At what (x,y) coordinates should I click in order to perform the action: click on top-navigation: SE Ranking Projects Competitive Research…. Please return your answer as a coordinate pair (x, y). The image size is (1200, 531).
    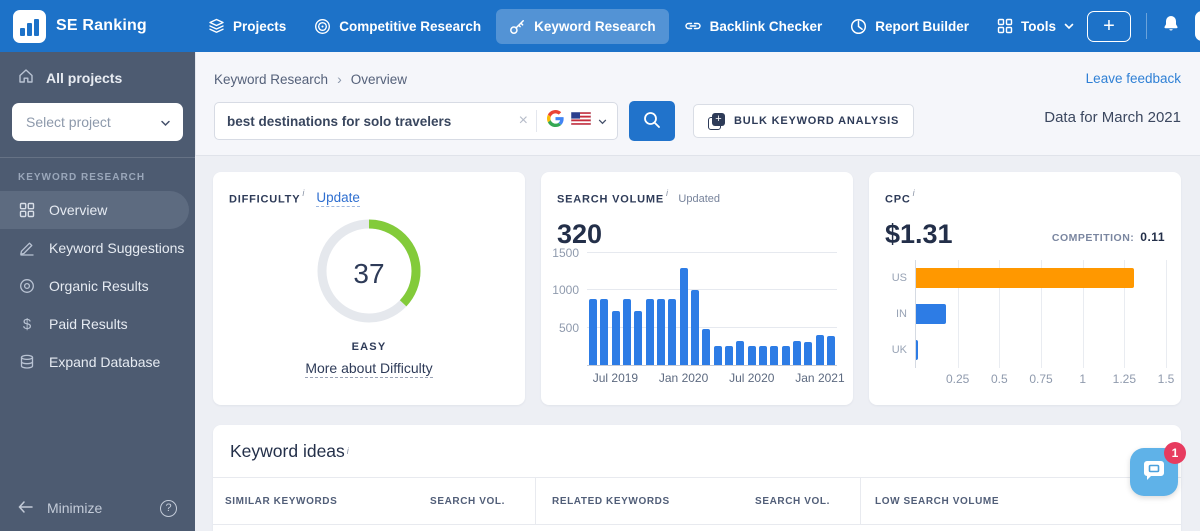
    Looking at the image, I should click on (600, 26).